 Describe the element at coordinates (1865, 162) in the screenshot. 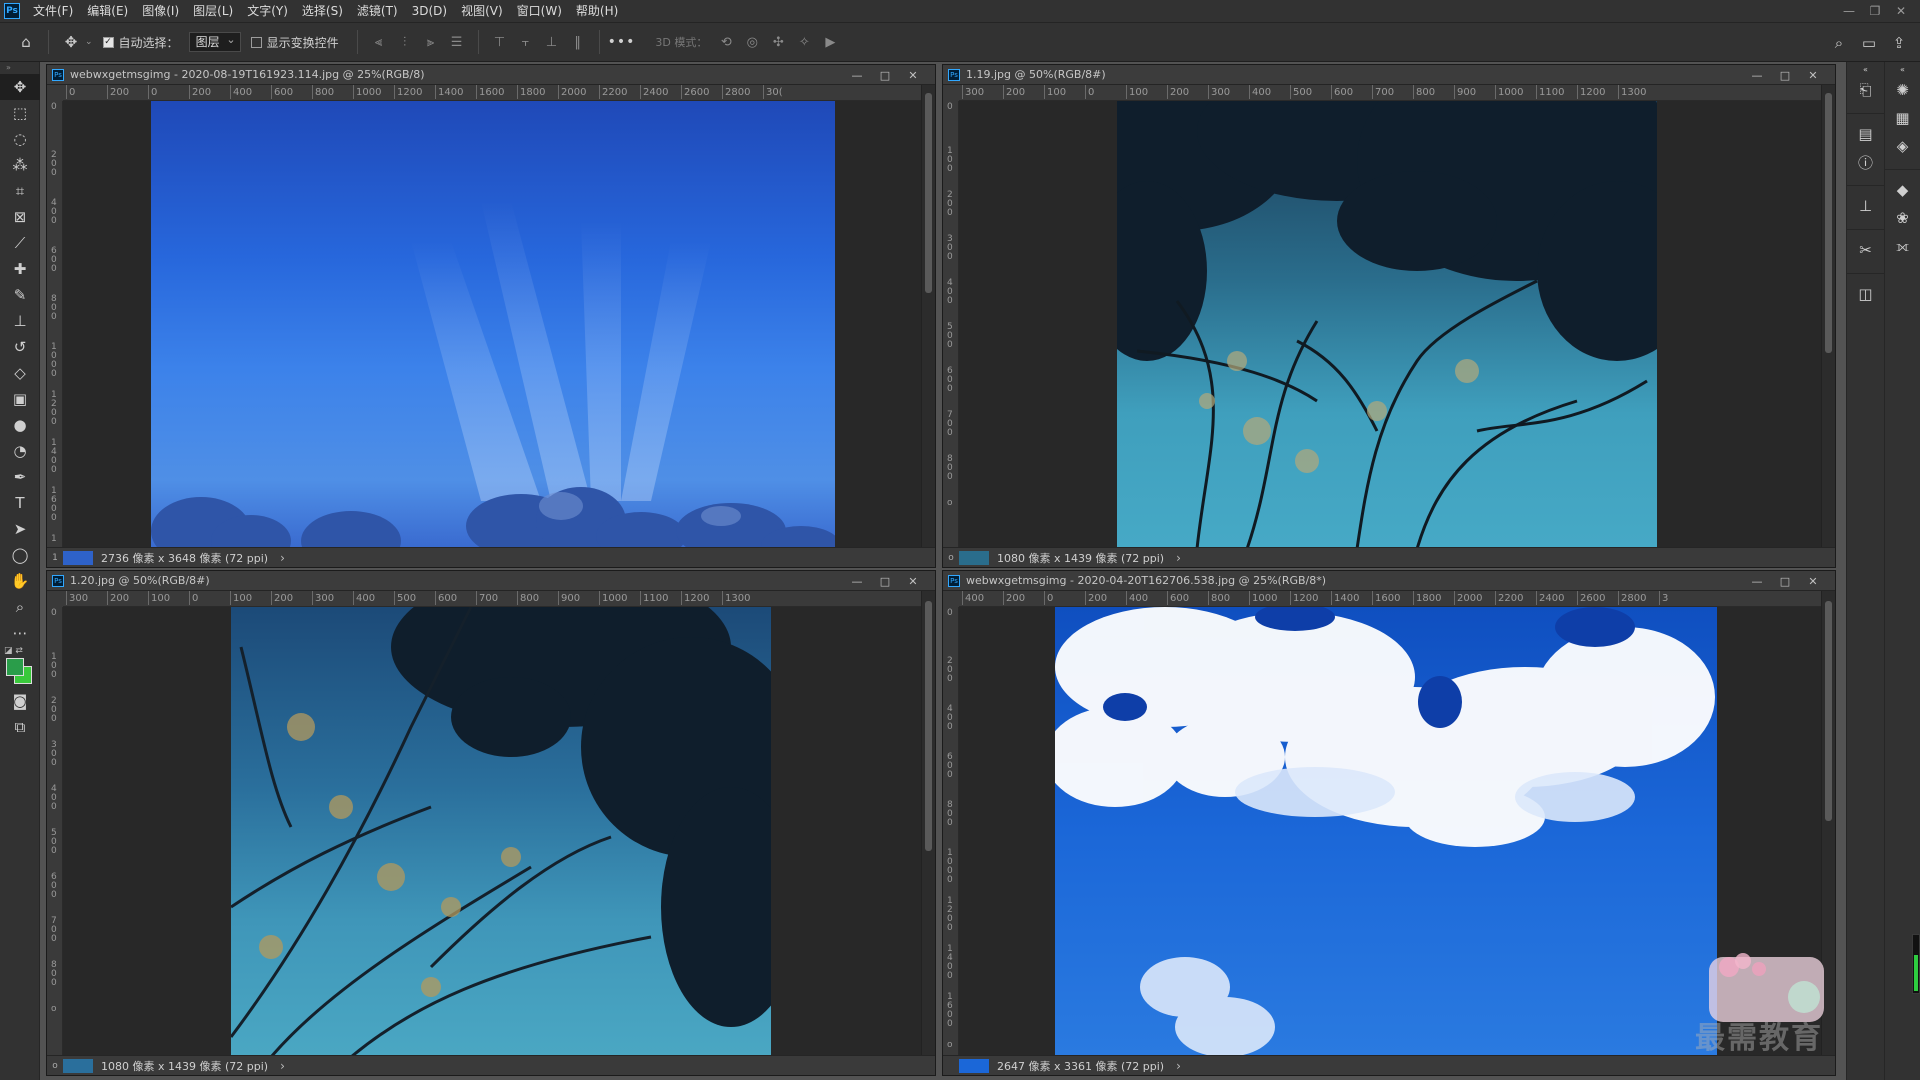

I see `info-icon: ⓘ` at that location.